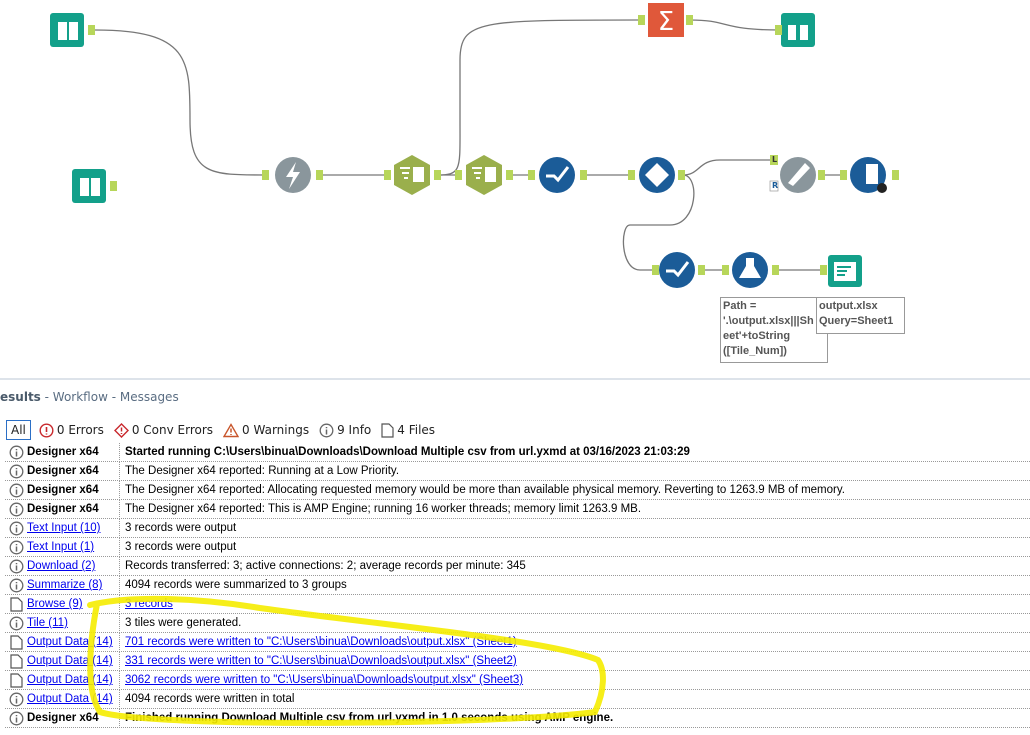 The height and width of the screenshot is (735, 1030). I want to click on error-icon, so click(46, 430).